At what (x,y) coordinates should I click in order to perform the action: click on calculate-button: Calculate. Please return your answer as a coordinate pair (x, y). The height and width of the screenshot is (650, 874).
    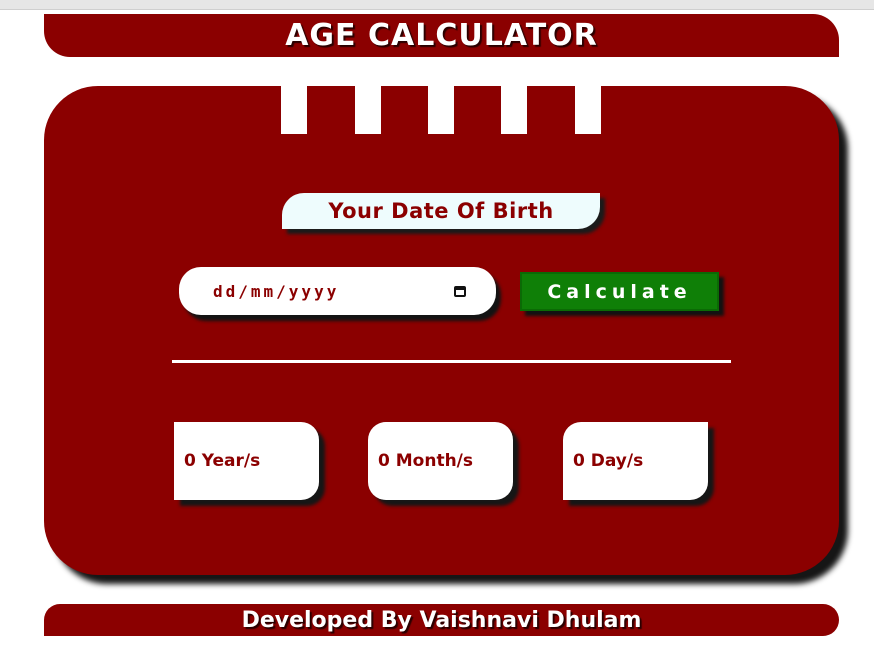
    Looking at the image, I should click on (619, 291).